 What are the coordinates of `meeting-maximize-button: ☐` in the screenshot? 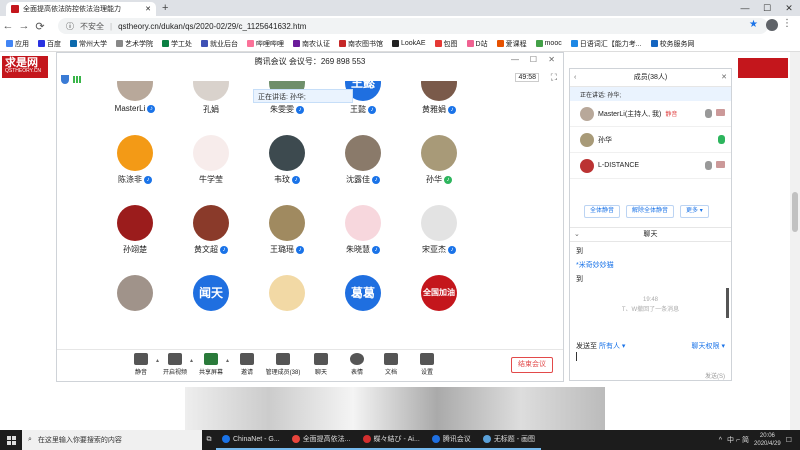 It's located at (533, 59).